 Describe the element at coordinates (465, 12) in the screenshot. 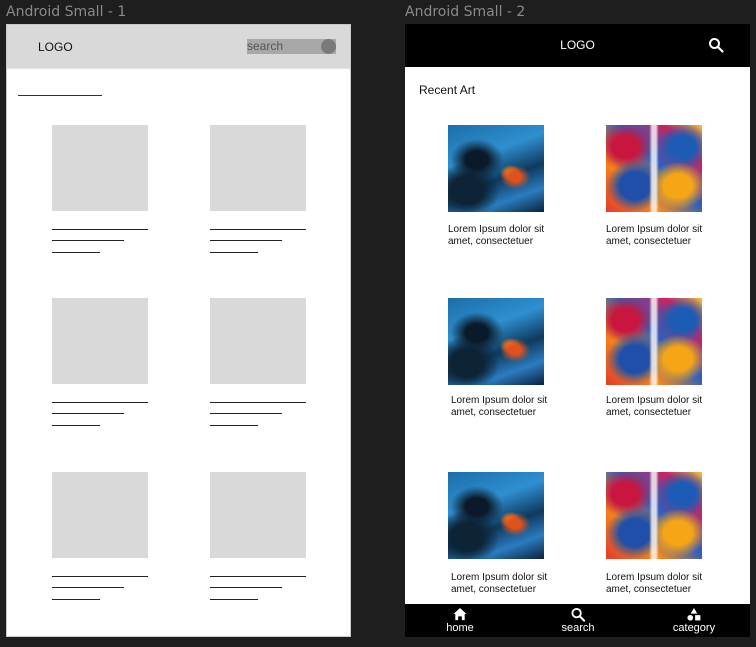

I see `frame-title-android-small-2: Android Small - 2` at that location.